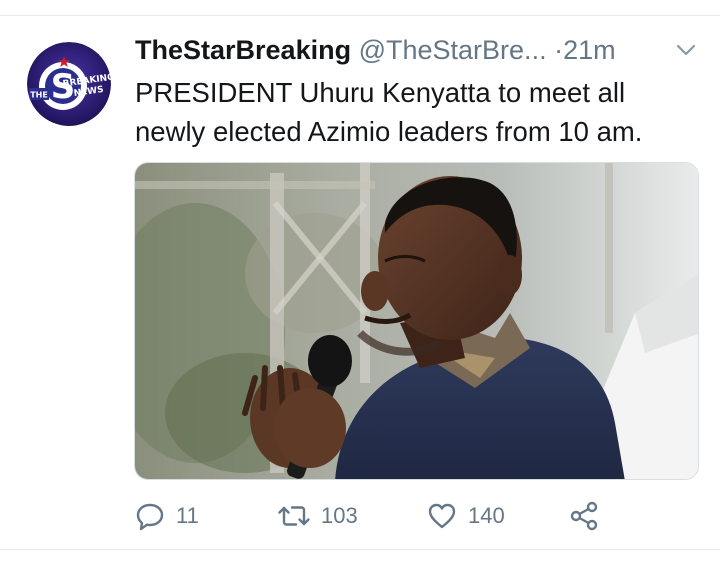 This screenshot has width=720, height=562. I want to click on share-button, so click(584, 516).